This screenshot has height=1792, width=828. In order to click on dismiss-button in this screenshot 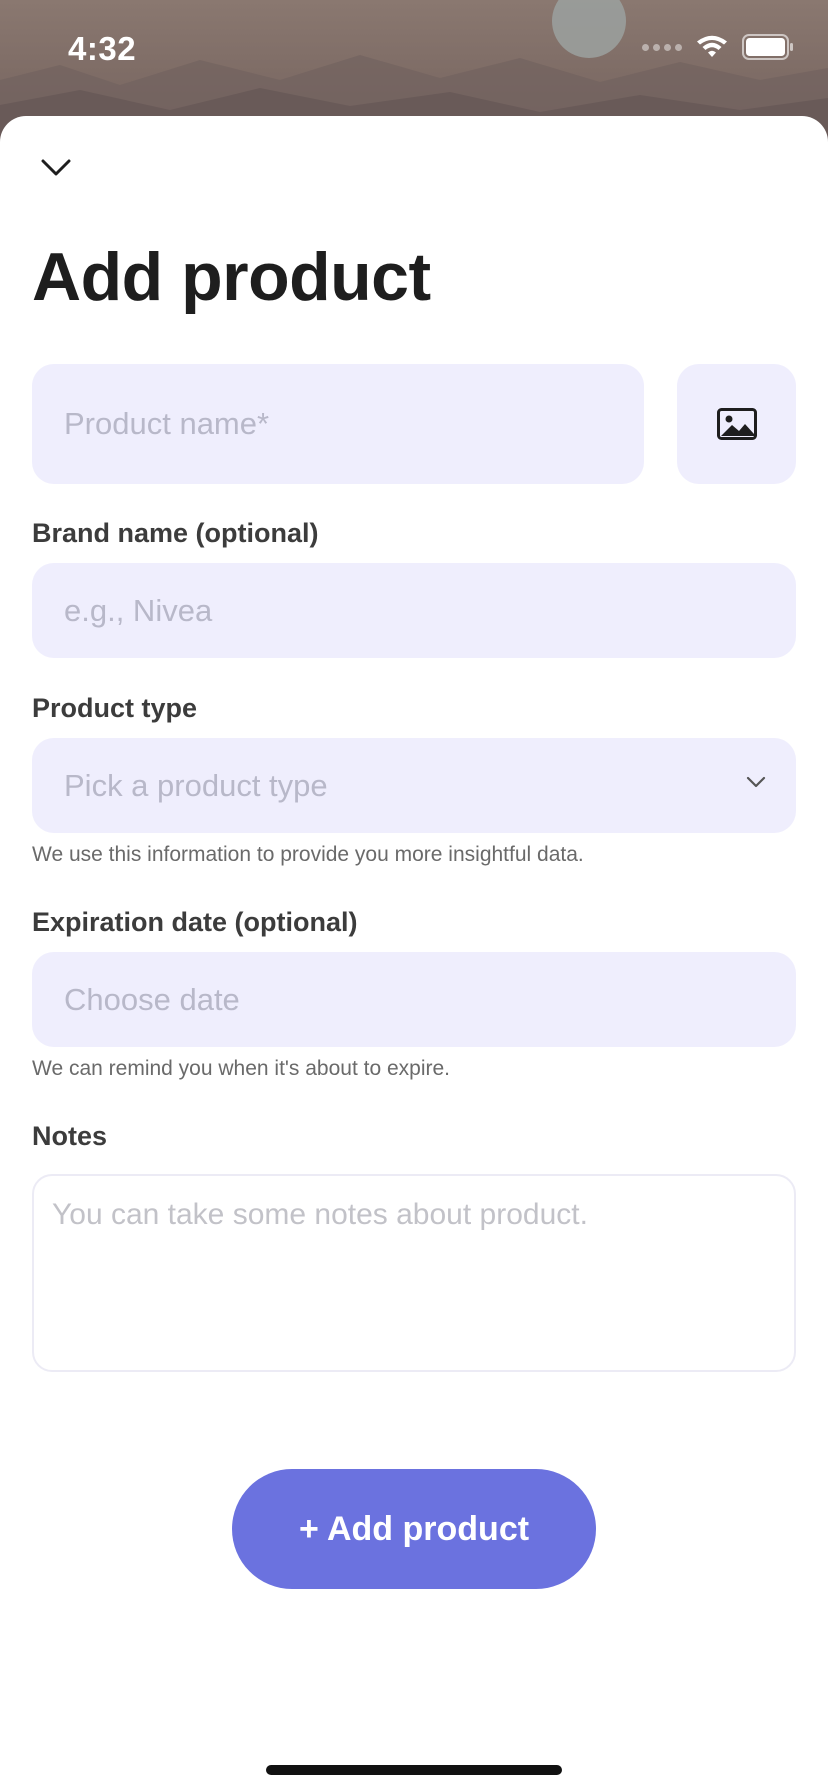, I will do `click(56, 168)`.